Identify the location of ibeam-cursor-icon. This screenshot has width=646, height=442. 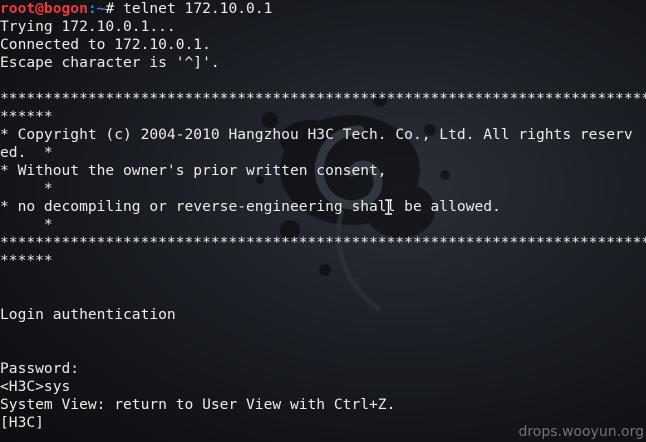
(388, 207).